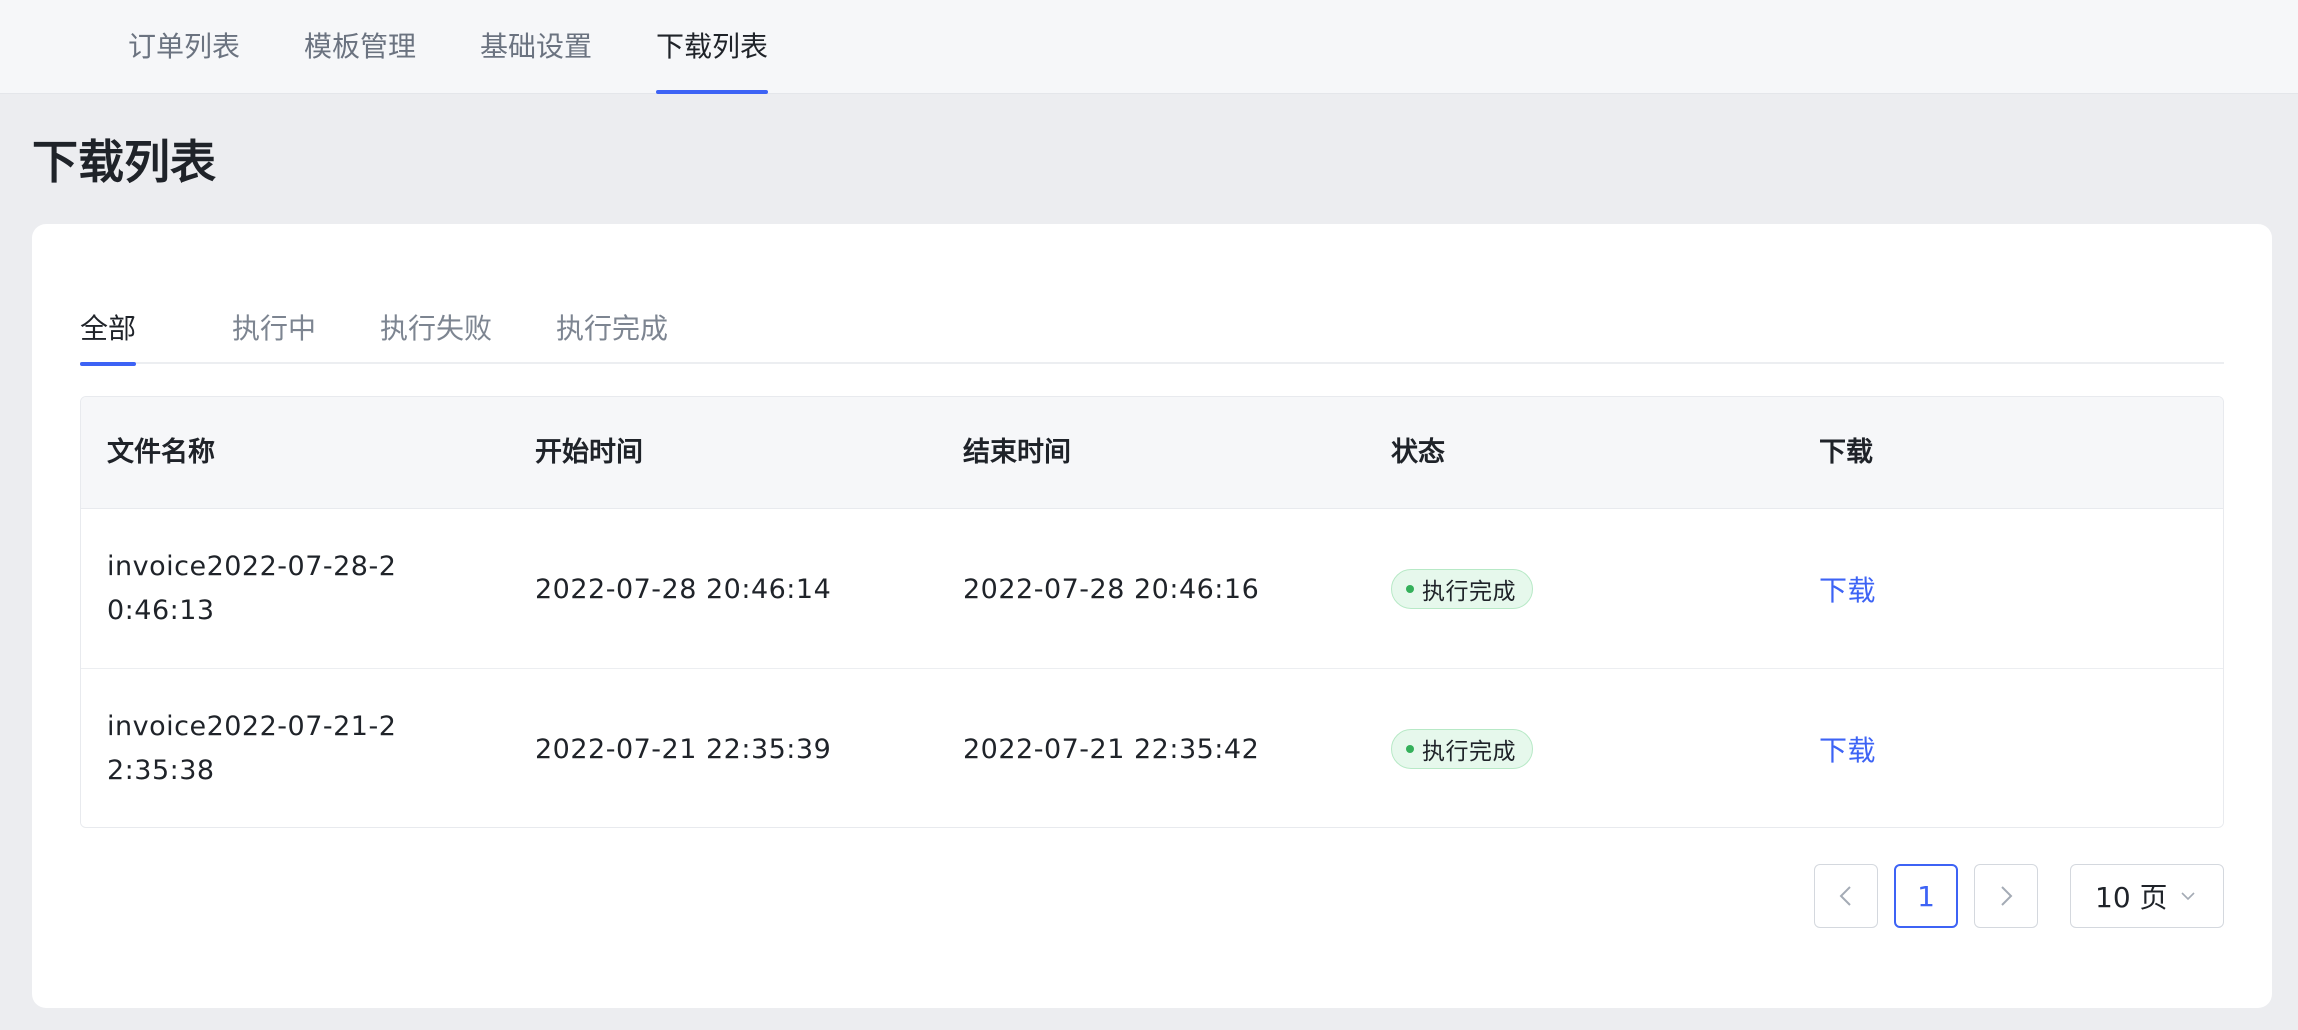 The width and height of the screenshot is (2298, 1030). Describe the element at coordinates (683, 589) in the screenshot. I see `start-time-cell: 2022-07-28 20:46:14` at that location.